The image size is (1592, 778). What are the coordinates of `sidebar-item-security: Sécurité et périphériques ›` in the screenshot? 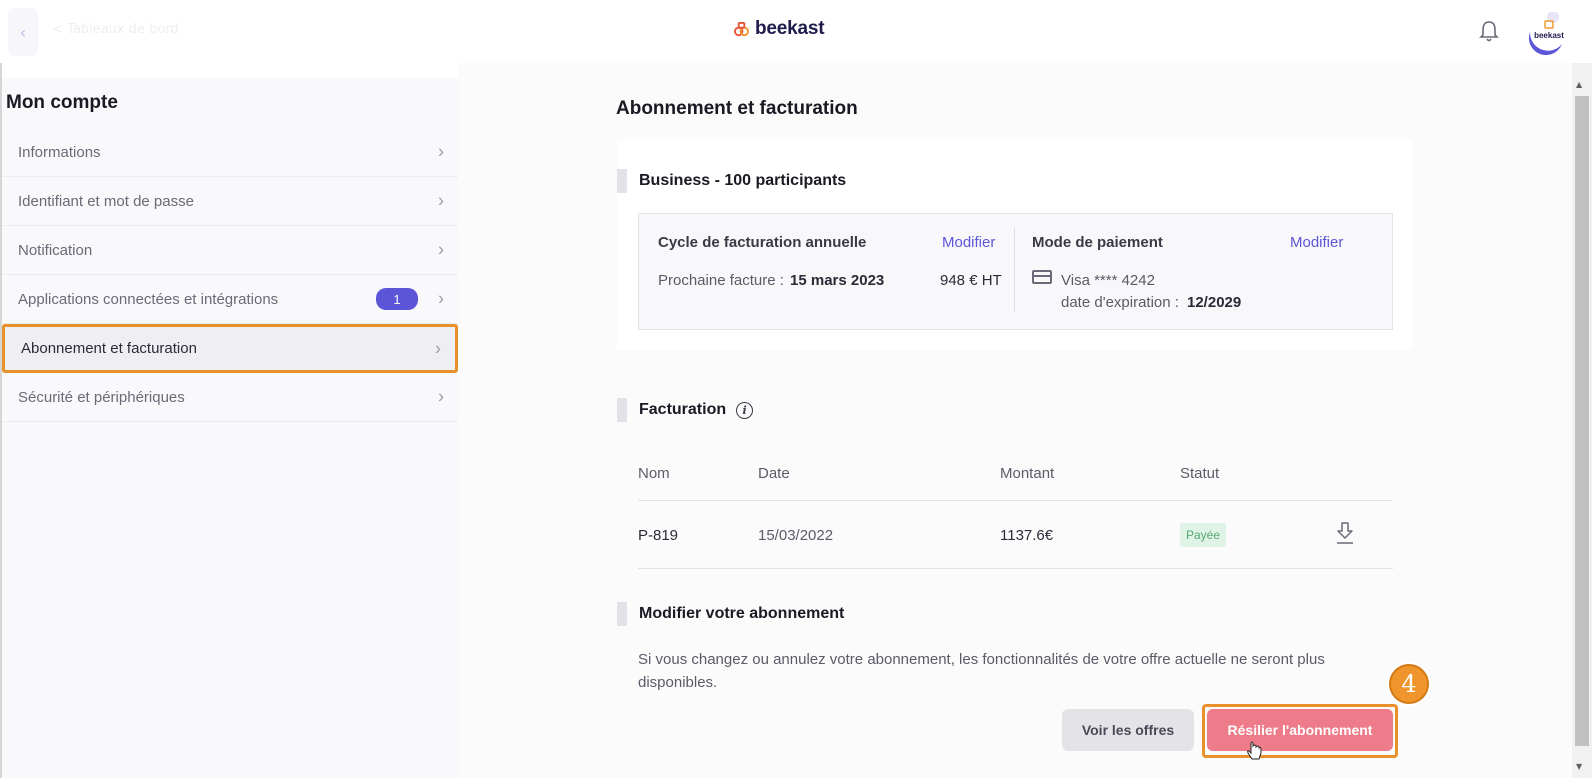 It's located at (230, 397).